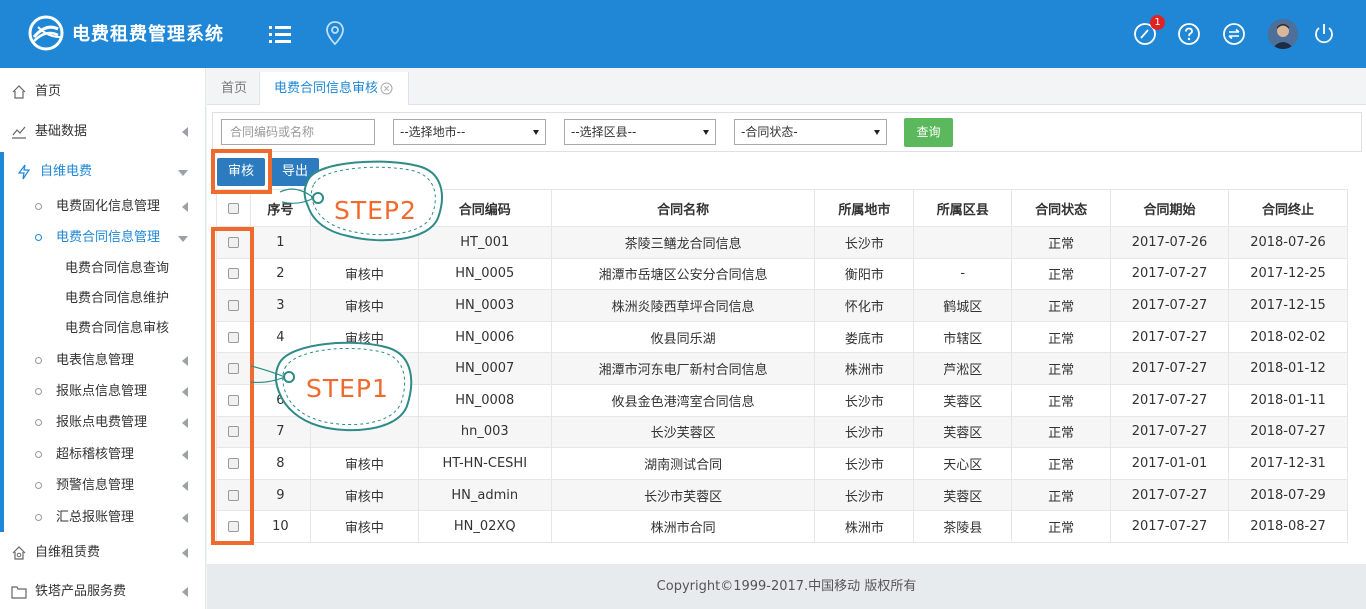 The width and height of the screenshot is (1366, 609). What do you see at coordinates (240, 88) in the screenshot?
I see `tab-home: 首页` at bounding box center [240, 88].